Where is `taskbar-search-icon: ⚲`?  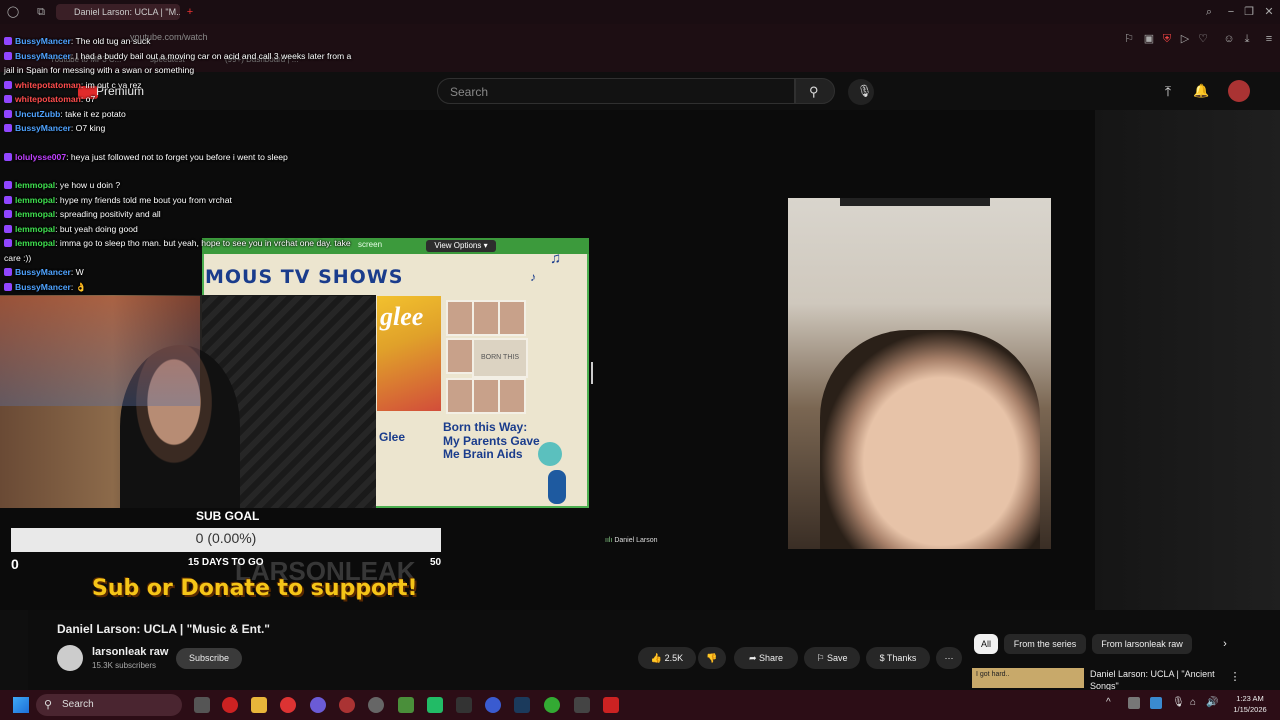
taskbar-search-icon: ⚲ is located at coordinates (48, 705).